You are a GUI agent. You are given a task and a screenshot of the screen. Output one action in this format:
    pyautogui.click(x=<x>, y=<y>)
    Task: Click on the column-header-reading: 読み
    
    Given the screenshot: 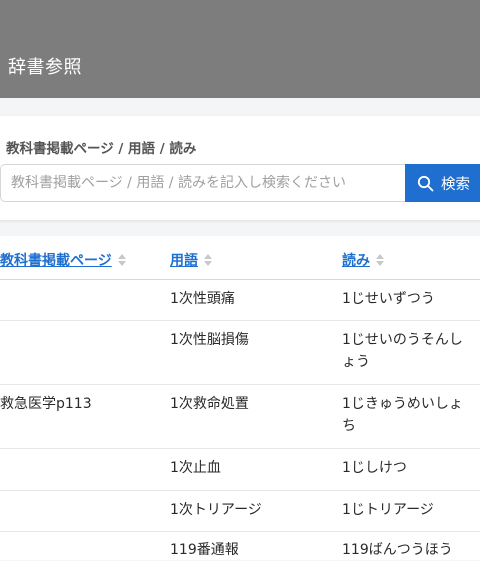 What is the action you would take?
    pyautogui.click(x=363, y=260)
    